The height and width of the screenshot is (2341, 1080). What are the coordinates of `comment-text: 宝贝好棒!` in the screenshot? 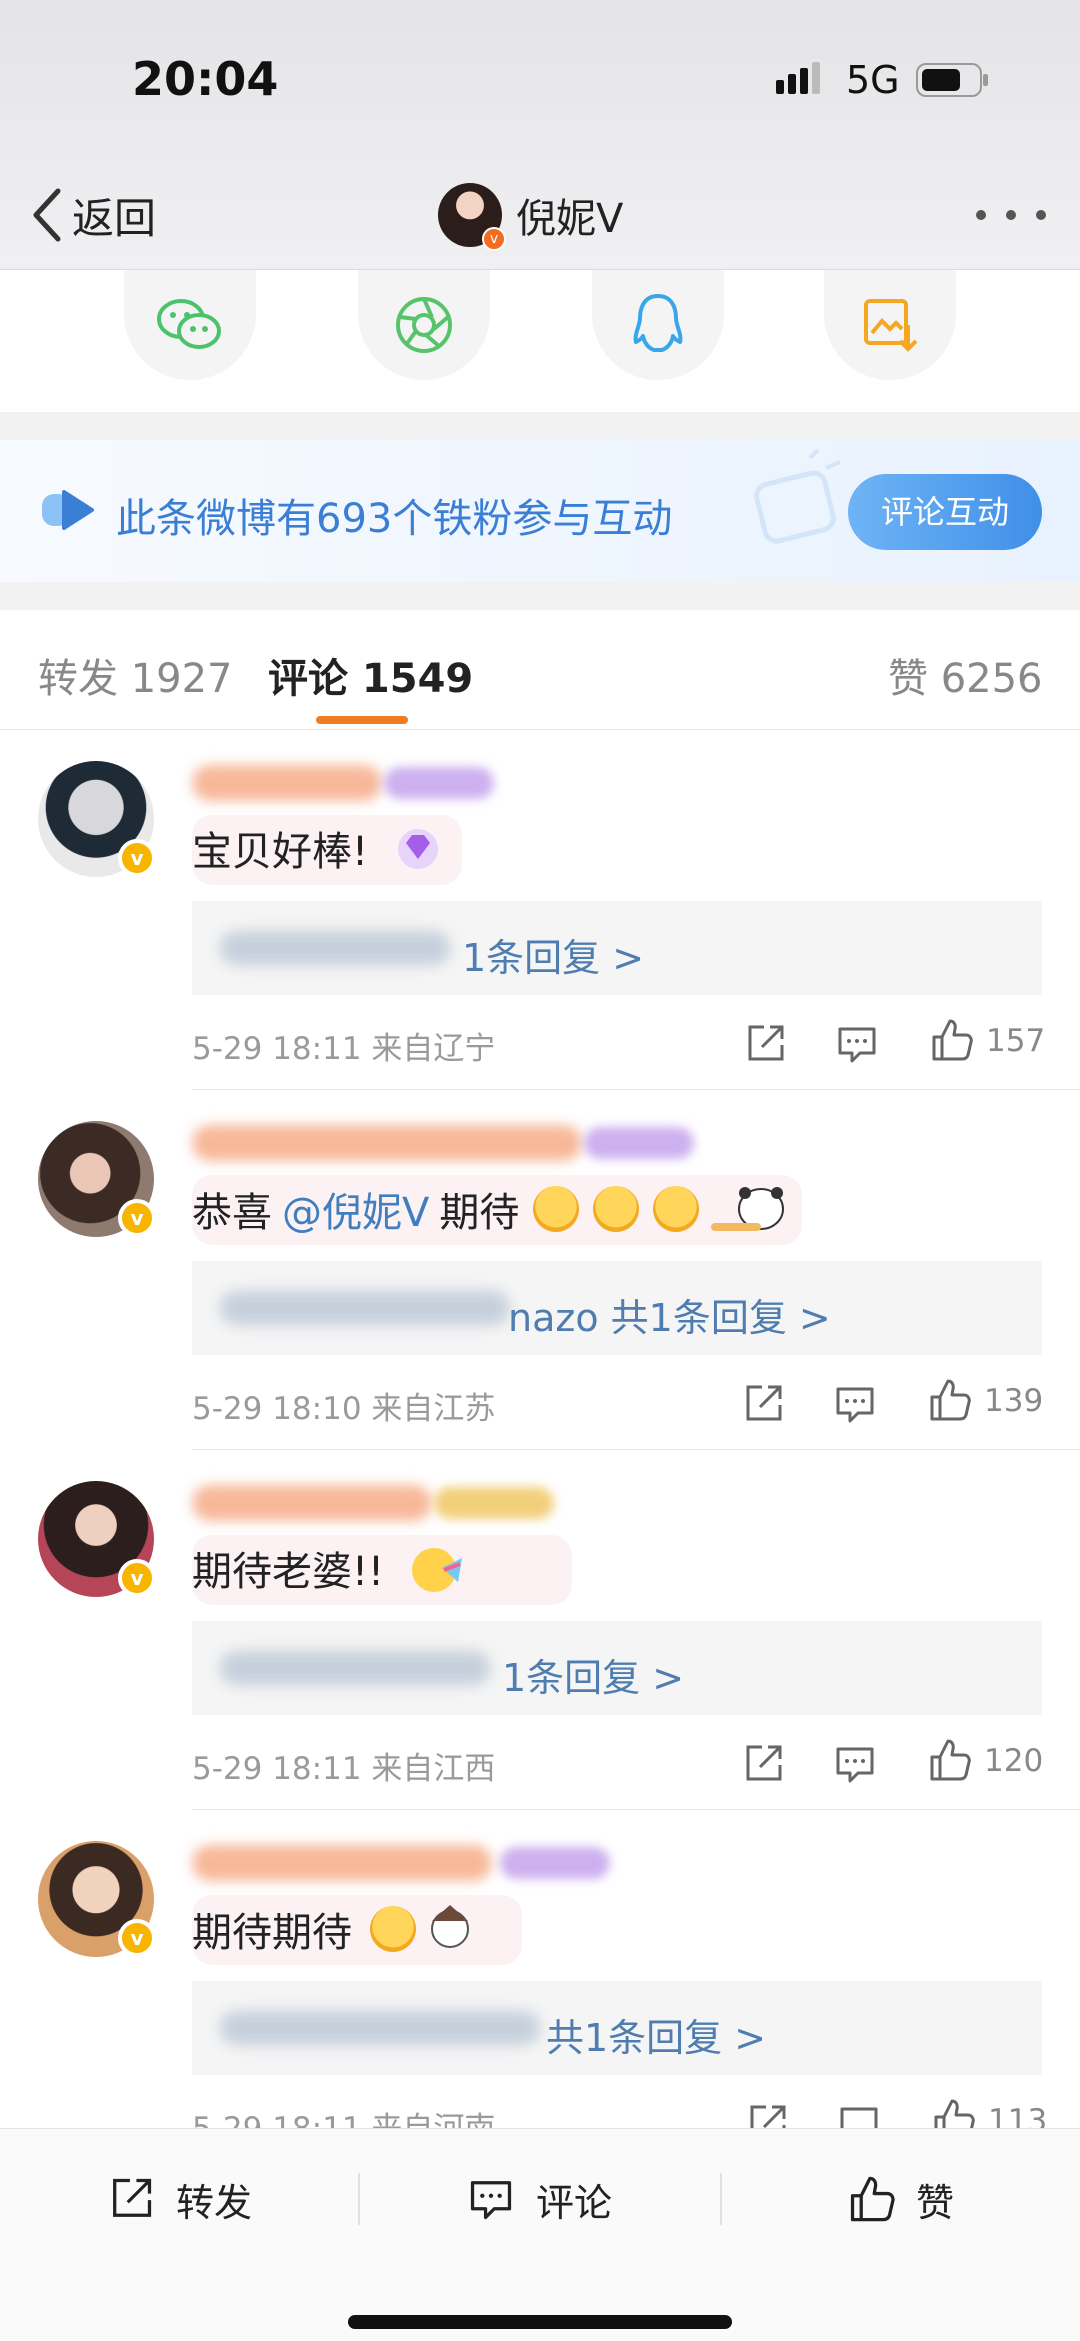 It's located at (320, 848).